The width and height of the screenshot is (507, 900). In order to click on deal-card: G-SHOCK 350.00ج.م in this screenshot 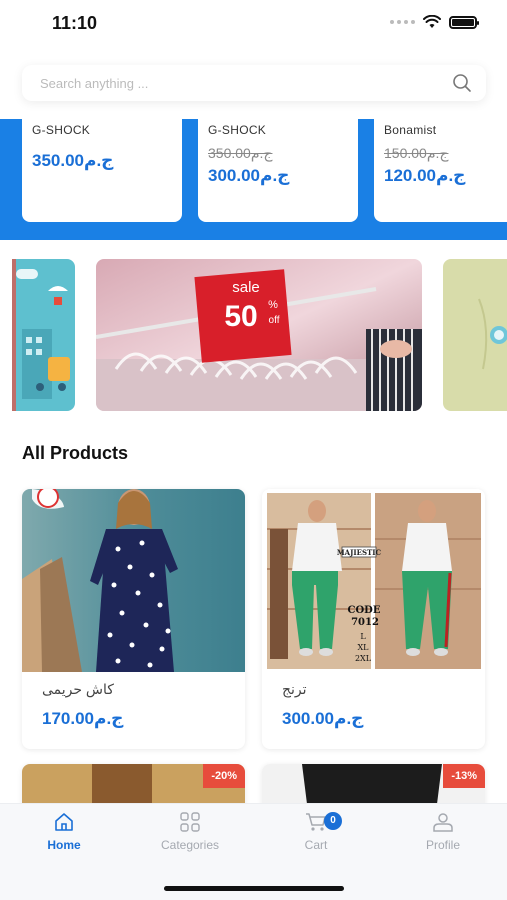, I will do `click(102, 170)`.